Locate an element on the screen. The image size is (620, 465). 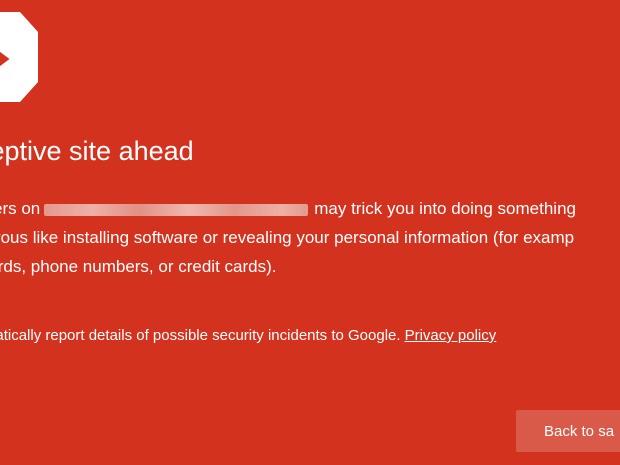
blurred-site-url is located at coordinates (176, 209).